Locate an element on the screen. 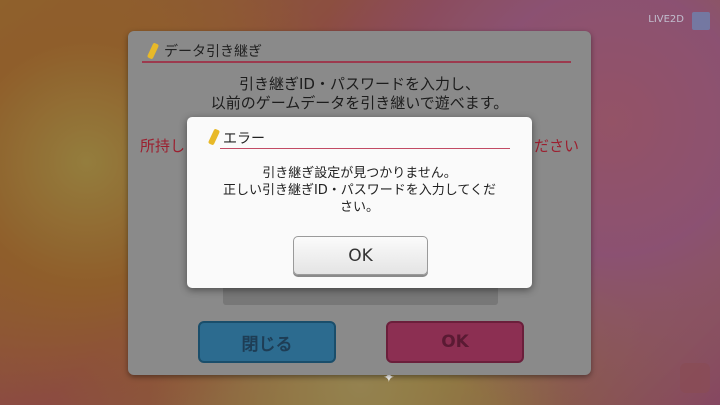 The height and width of the screenshot is (405, 720). menu-corner-button is located at coordinates (695, 378).